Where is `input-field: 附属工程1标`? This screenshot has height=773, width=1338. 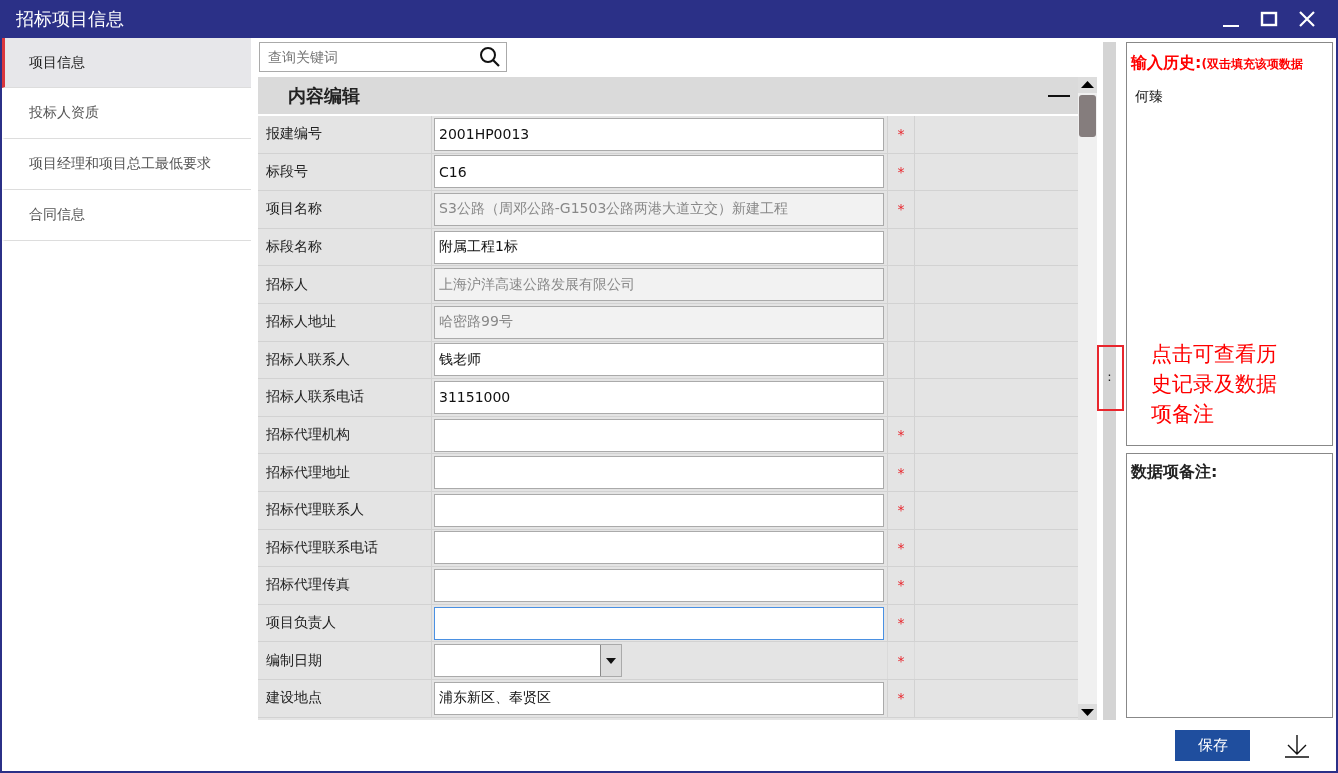
input-field: 附属工程1标 is located at coordinates (659, 247).